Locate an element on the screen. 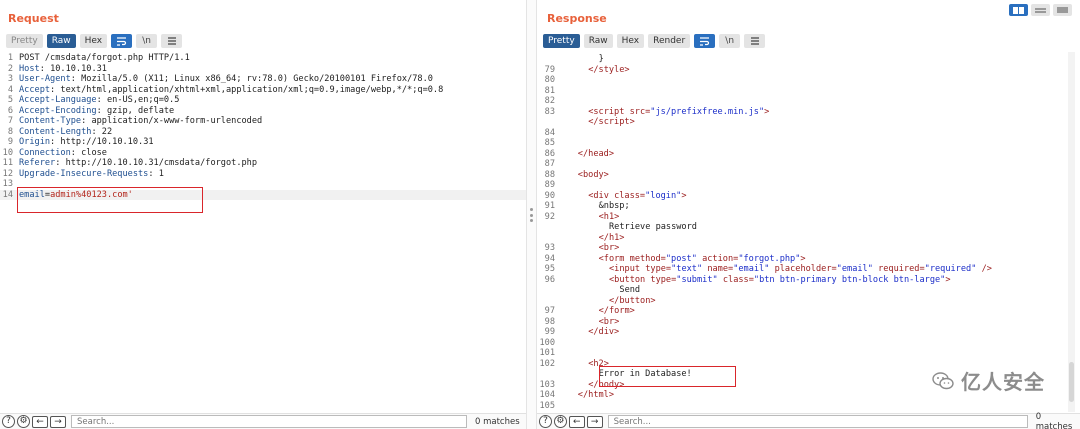  line-number: 12 is located at coordinates (7, 173).